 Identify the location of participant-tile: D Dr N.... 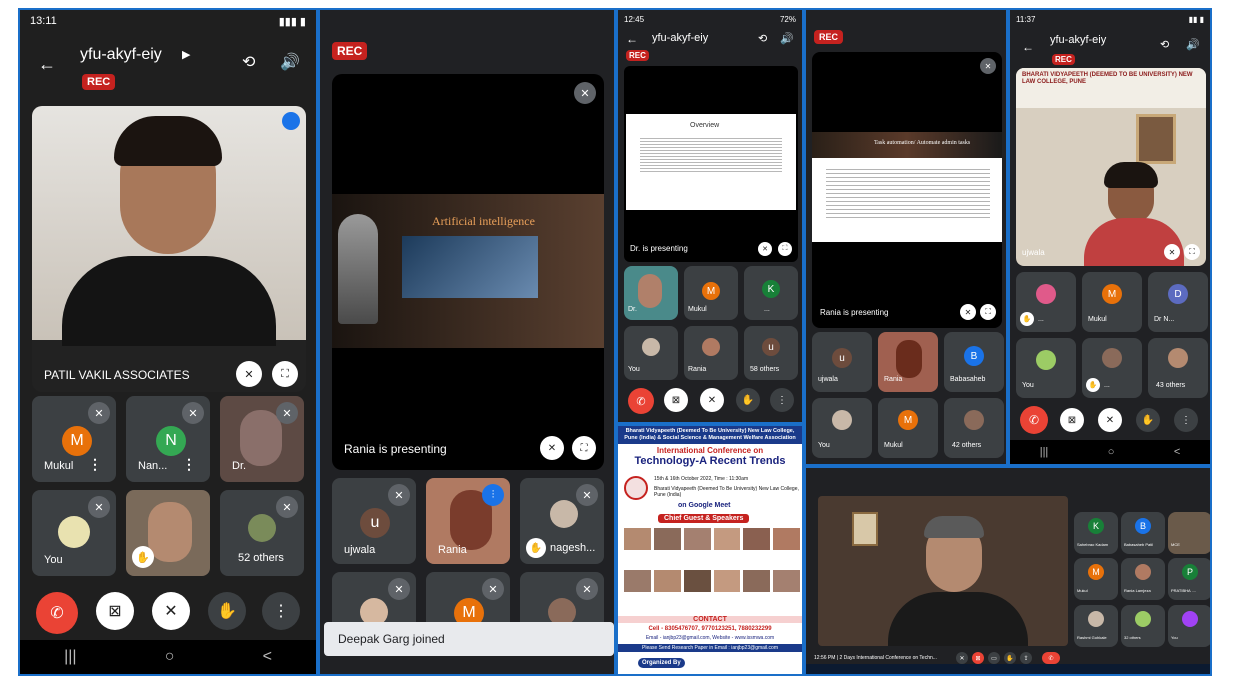
(1178, 302).